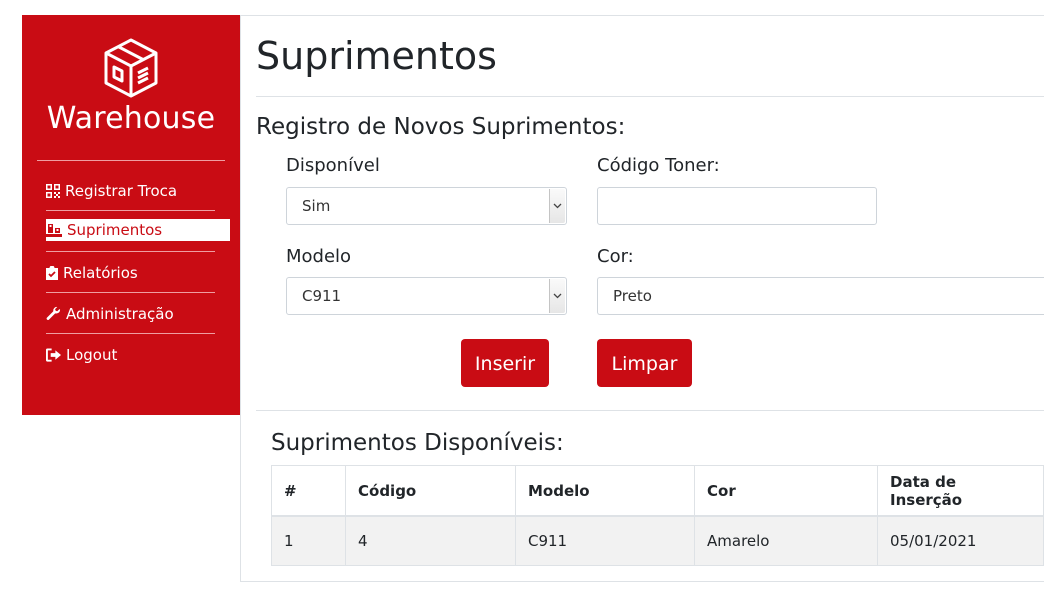 The width and height of the screenshot is (1044, 614). What do you see at coordinates (131, 118) in the screenshot?
I see `brand-name: Warehouse` at bounding box center [131, 118].